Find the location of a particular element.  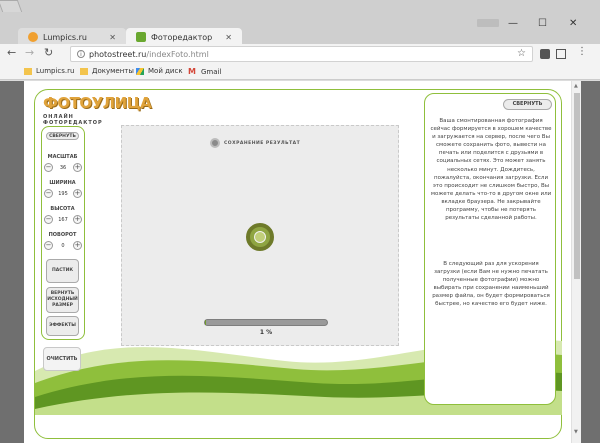

height-value: 167 is located at coordinates (63, 220).